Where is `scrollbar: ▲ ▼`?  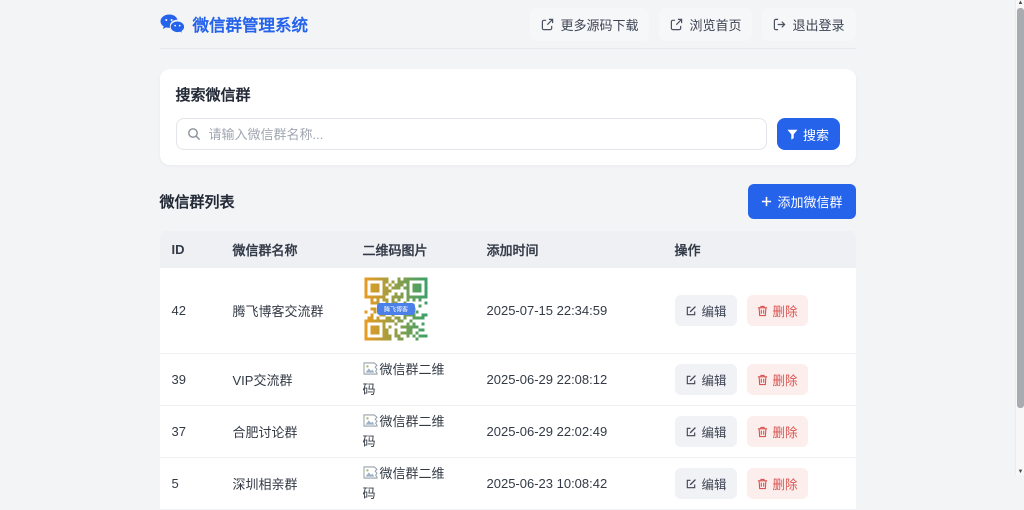 scrollbar: ▲ ▼ is located at coordinates (1019, 237).